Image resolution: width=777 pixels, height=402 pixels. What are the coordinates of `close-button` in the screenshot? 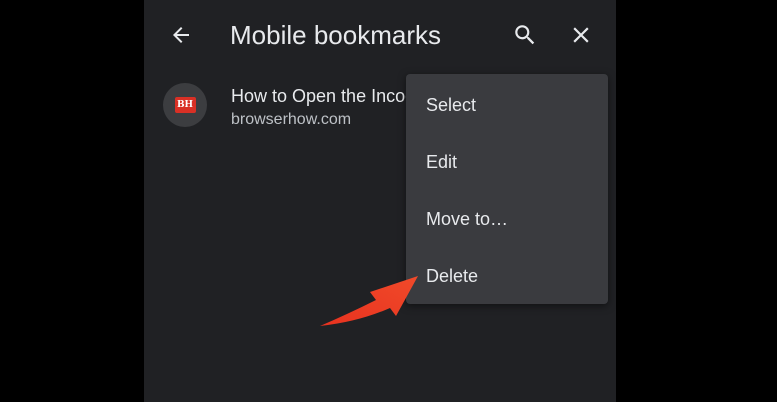 It's located at (581, 35).